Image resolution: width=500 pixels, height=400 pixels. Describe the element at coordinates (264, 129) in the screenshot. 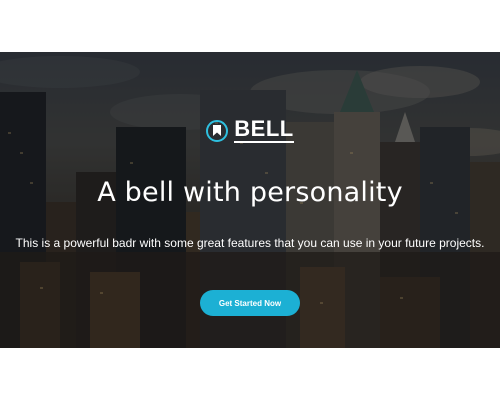

I see `brand-name: BELL` at that location.